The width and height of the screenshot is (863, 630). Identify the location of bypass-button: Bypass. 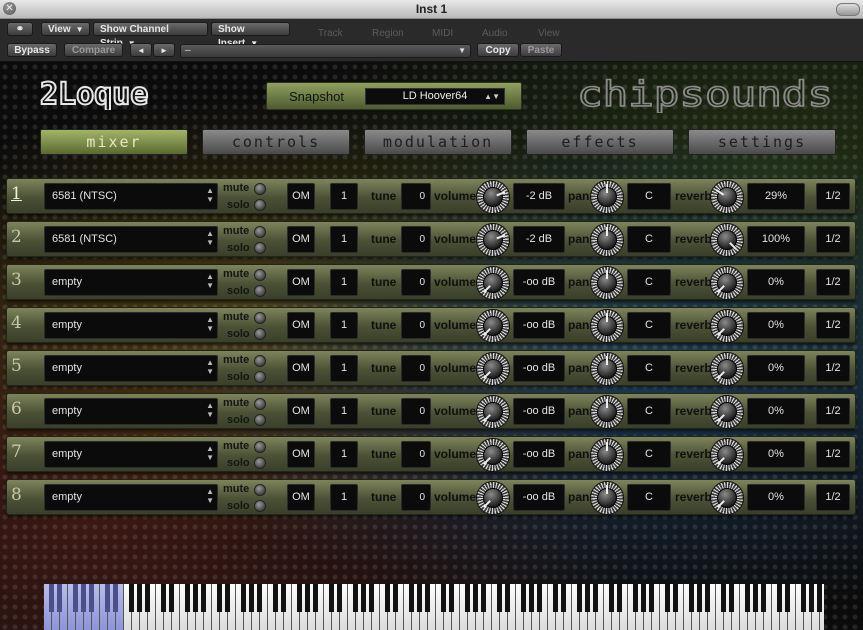
(32, 50).